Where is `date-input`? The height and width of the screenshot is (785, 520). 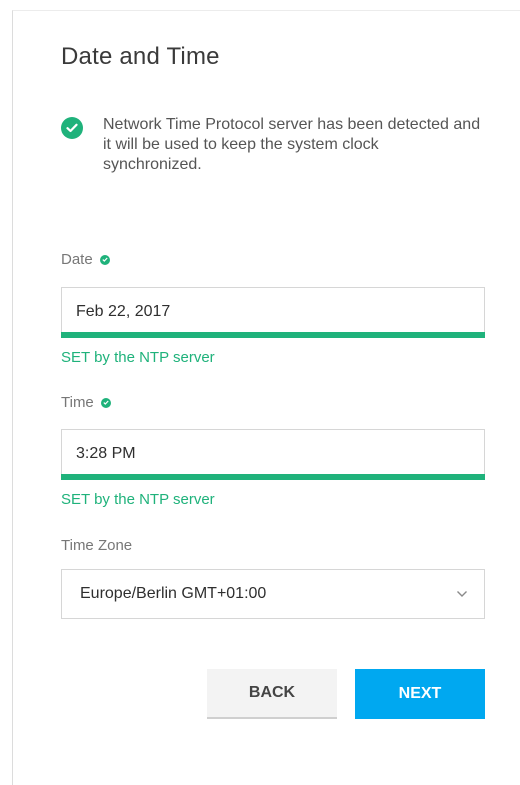 date-input is located at coordinates (273, 311).